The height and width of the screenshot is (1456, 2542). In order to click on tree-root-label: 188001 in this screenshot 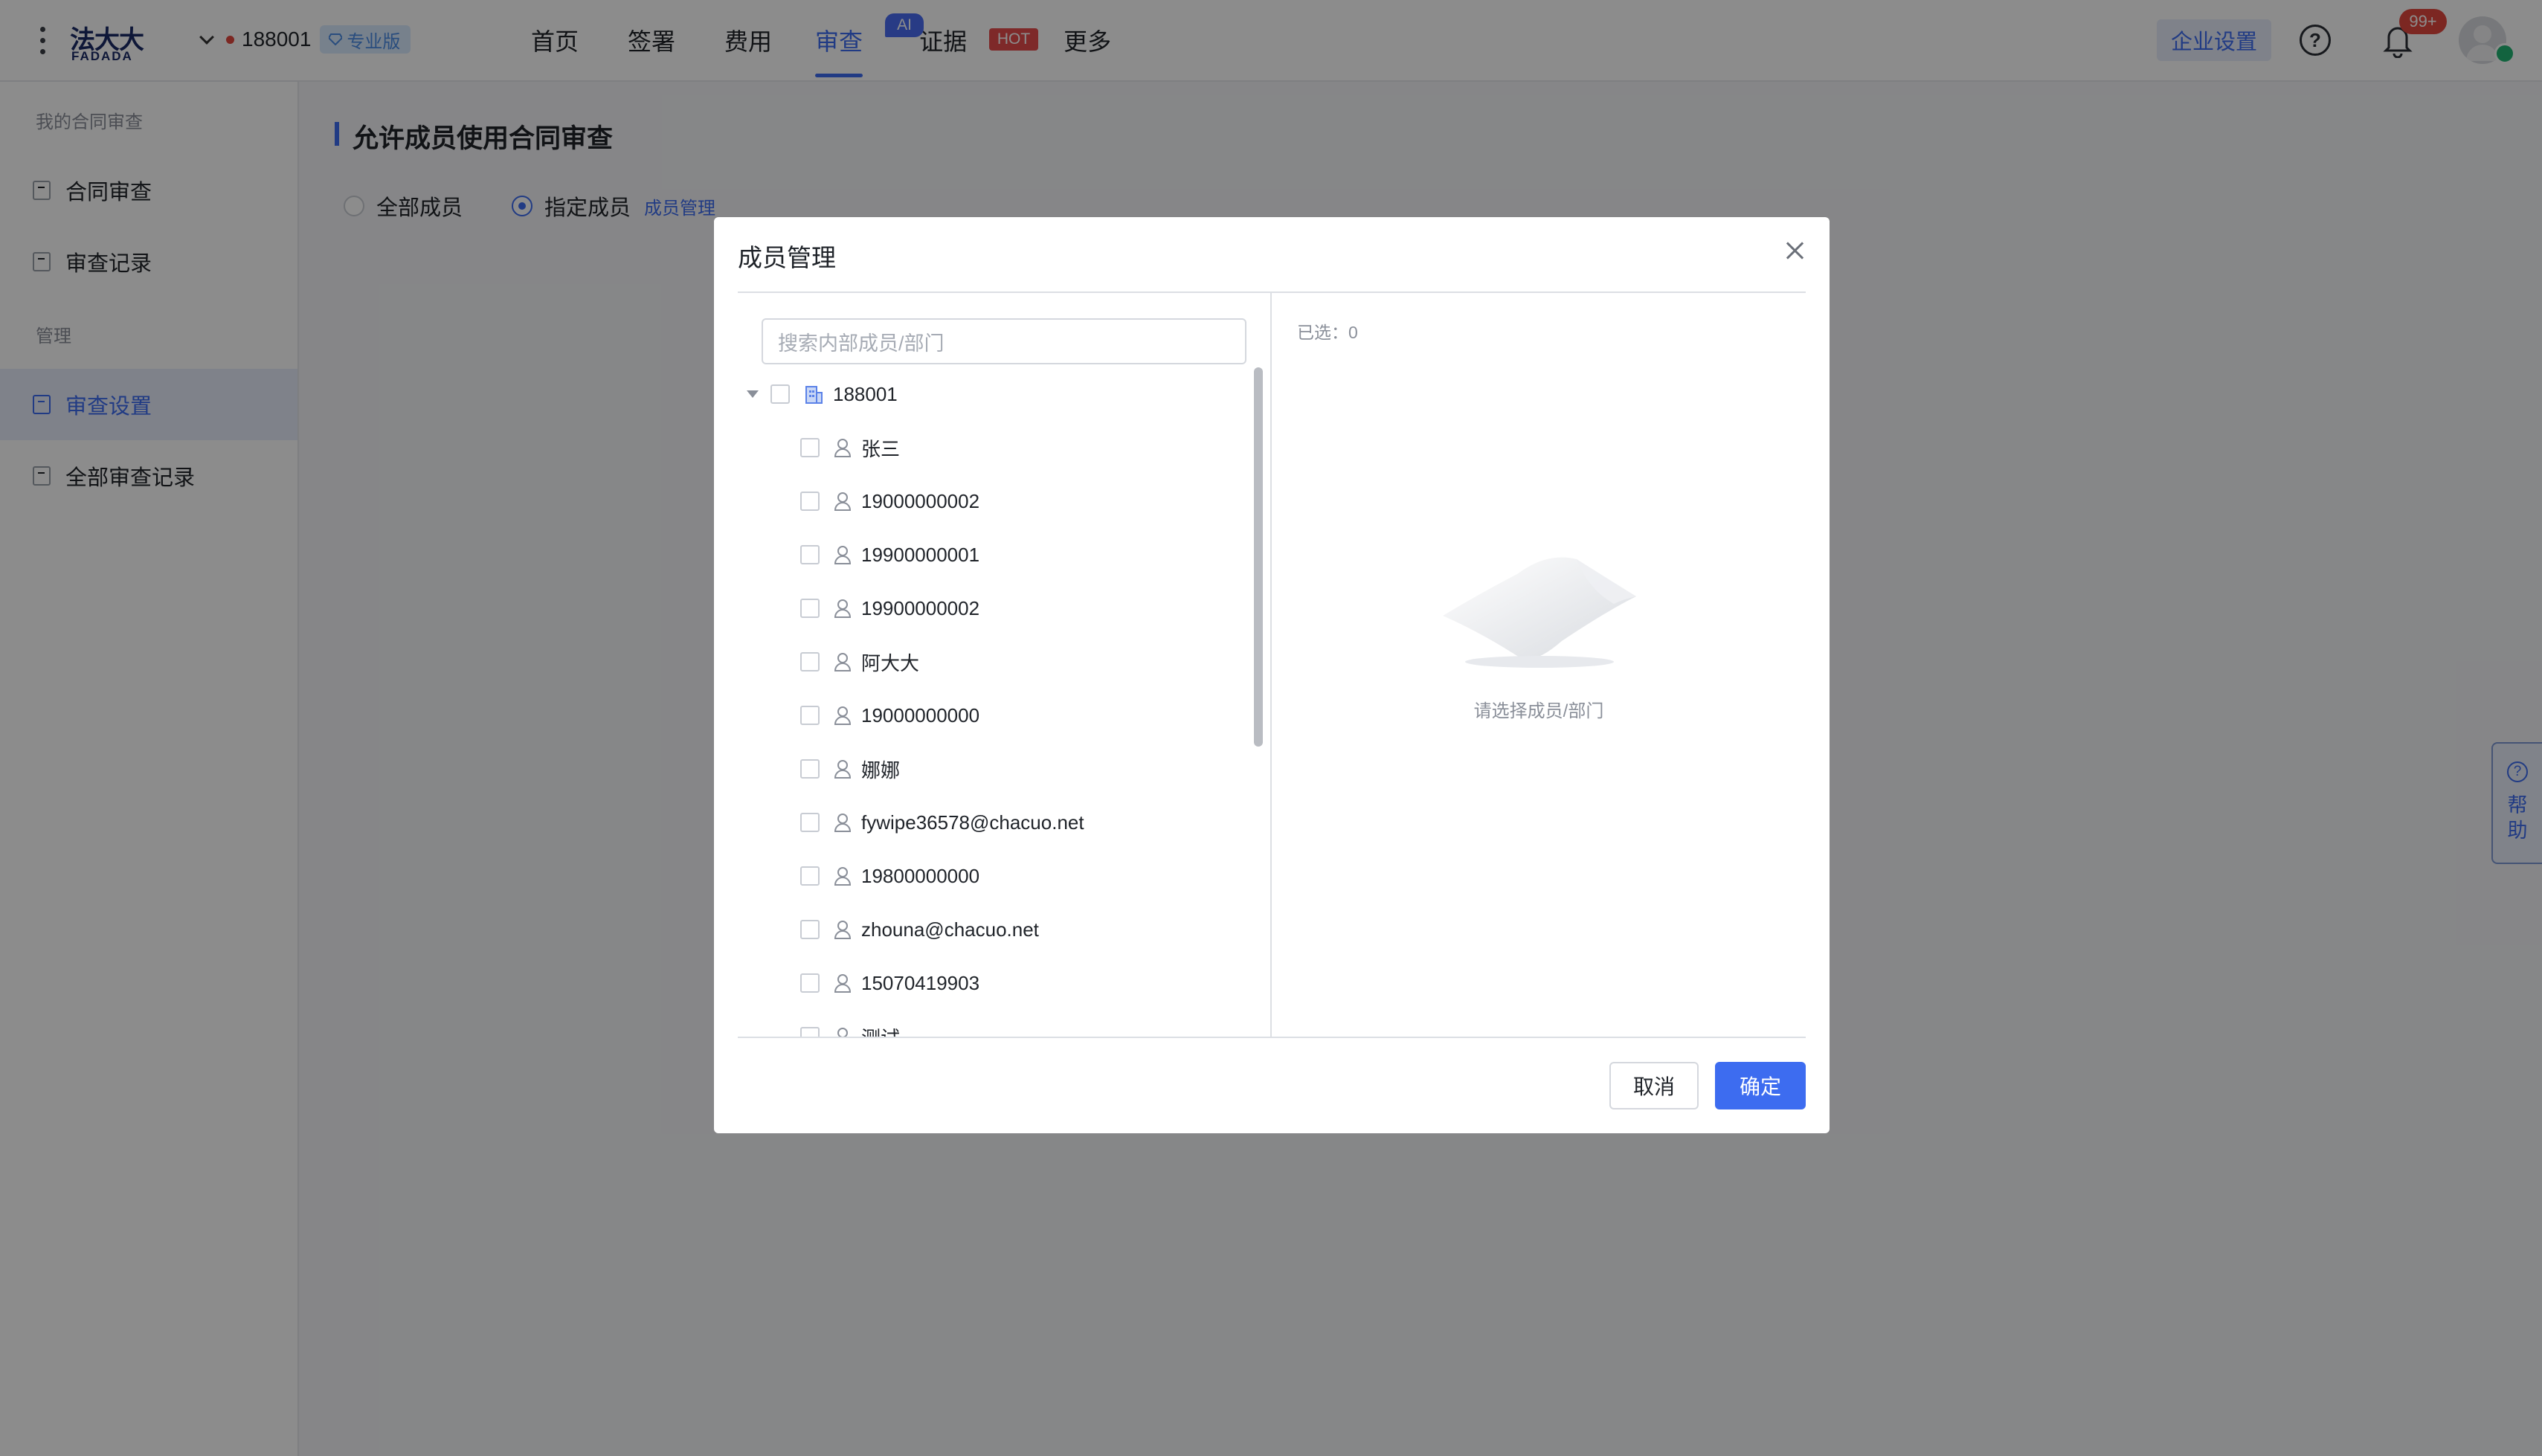, I will do `click(865, 393)`.